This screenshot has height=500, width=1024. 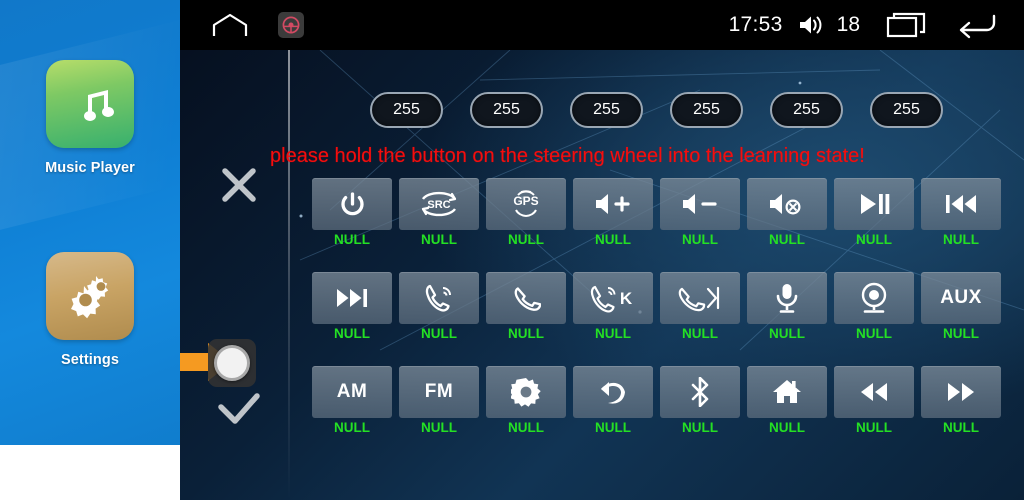 I want to click on touch-cursor-icon, so click(x=232, y=363).